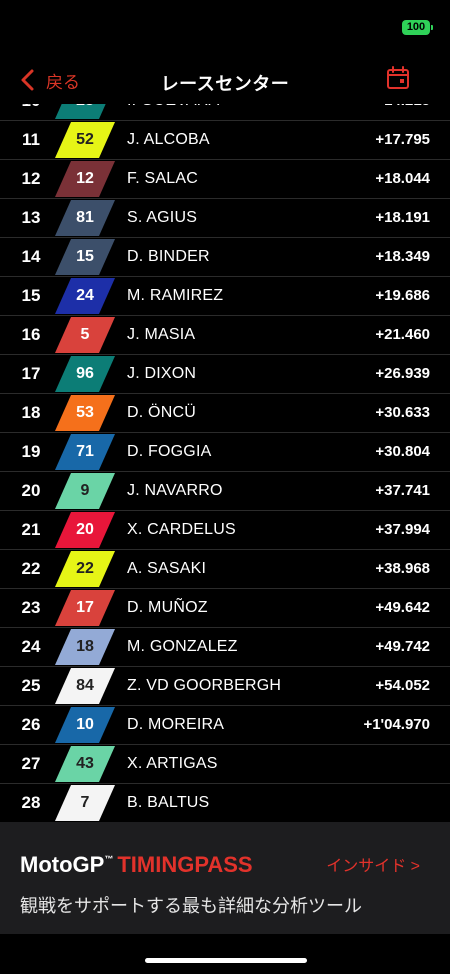 The image size is (450, 974). I want to click on rider-number: 5, so click(85, 334).